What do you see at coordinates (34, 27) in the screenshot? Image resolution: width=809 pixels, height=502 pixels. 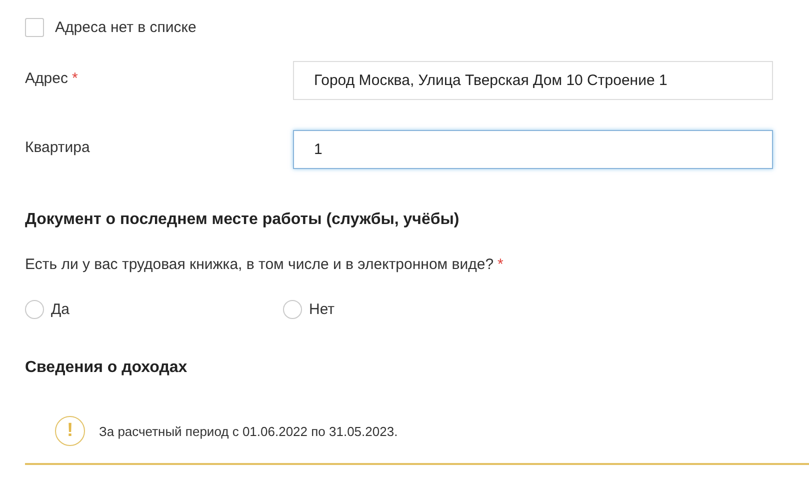 I see `checkbox` at bounding box center [34, 27].